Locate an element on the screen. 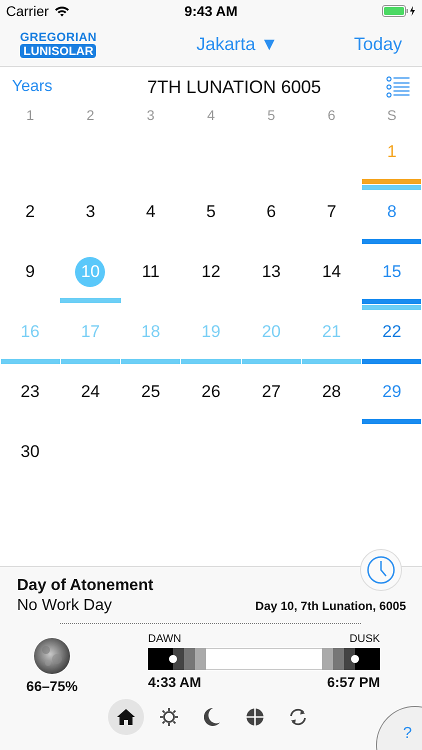  calendar-day: 30 is located at coordinates (30, 452).